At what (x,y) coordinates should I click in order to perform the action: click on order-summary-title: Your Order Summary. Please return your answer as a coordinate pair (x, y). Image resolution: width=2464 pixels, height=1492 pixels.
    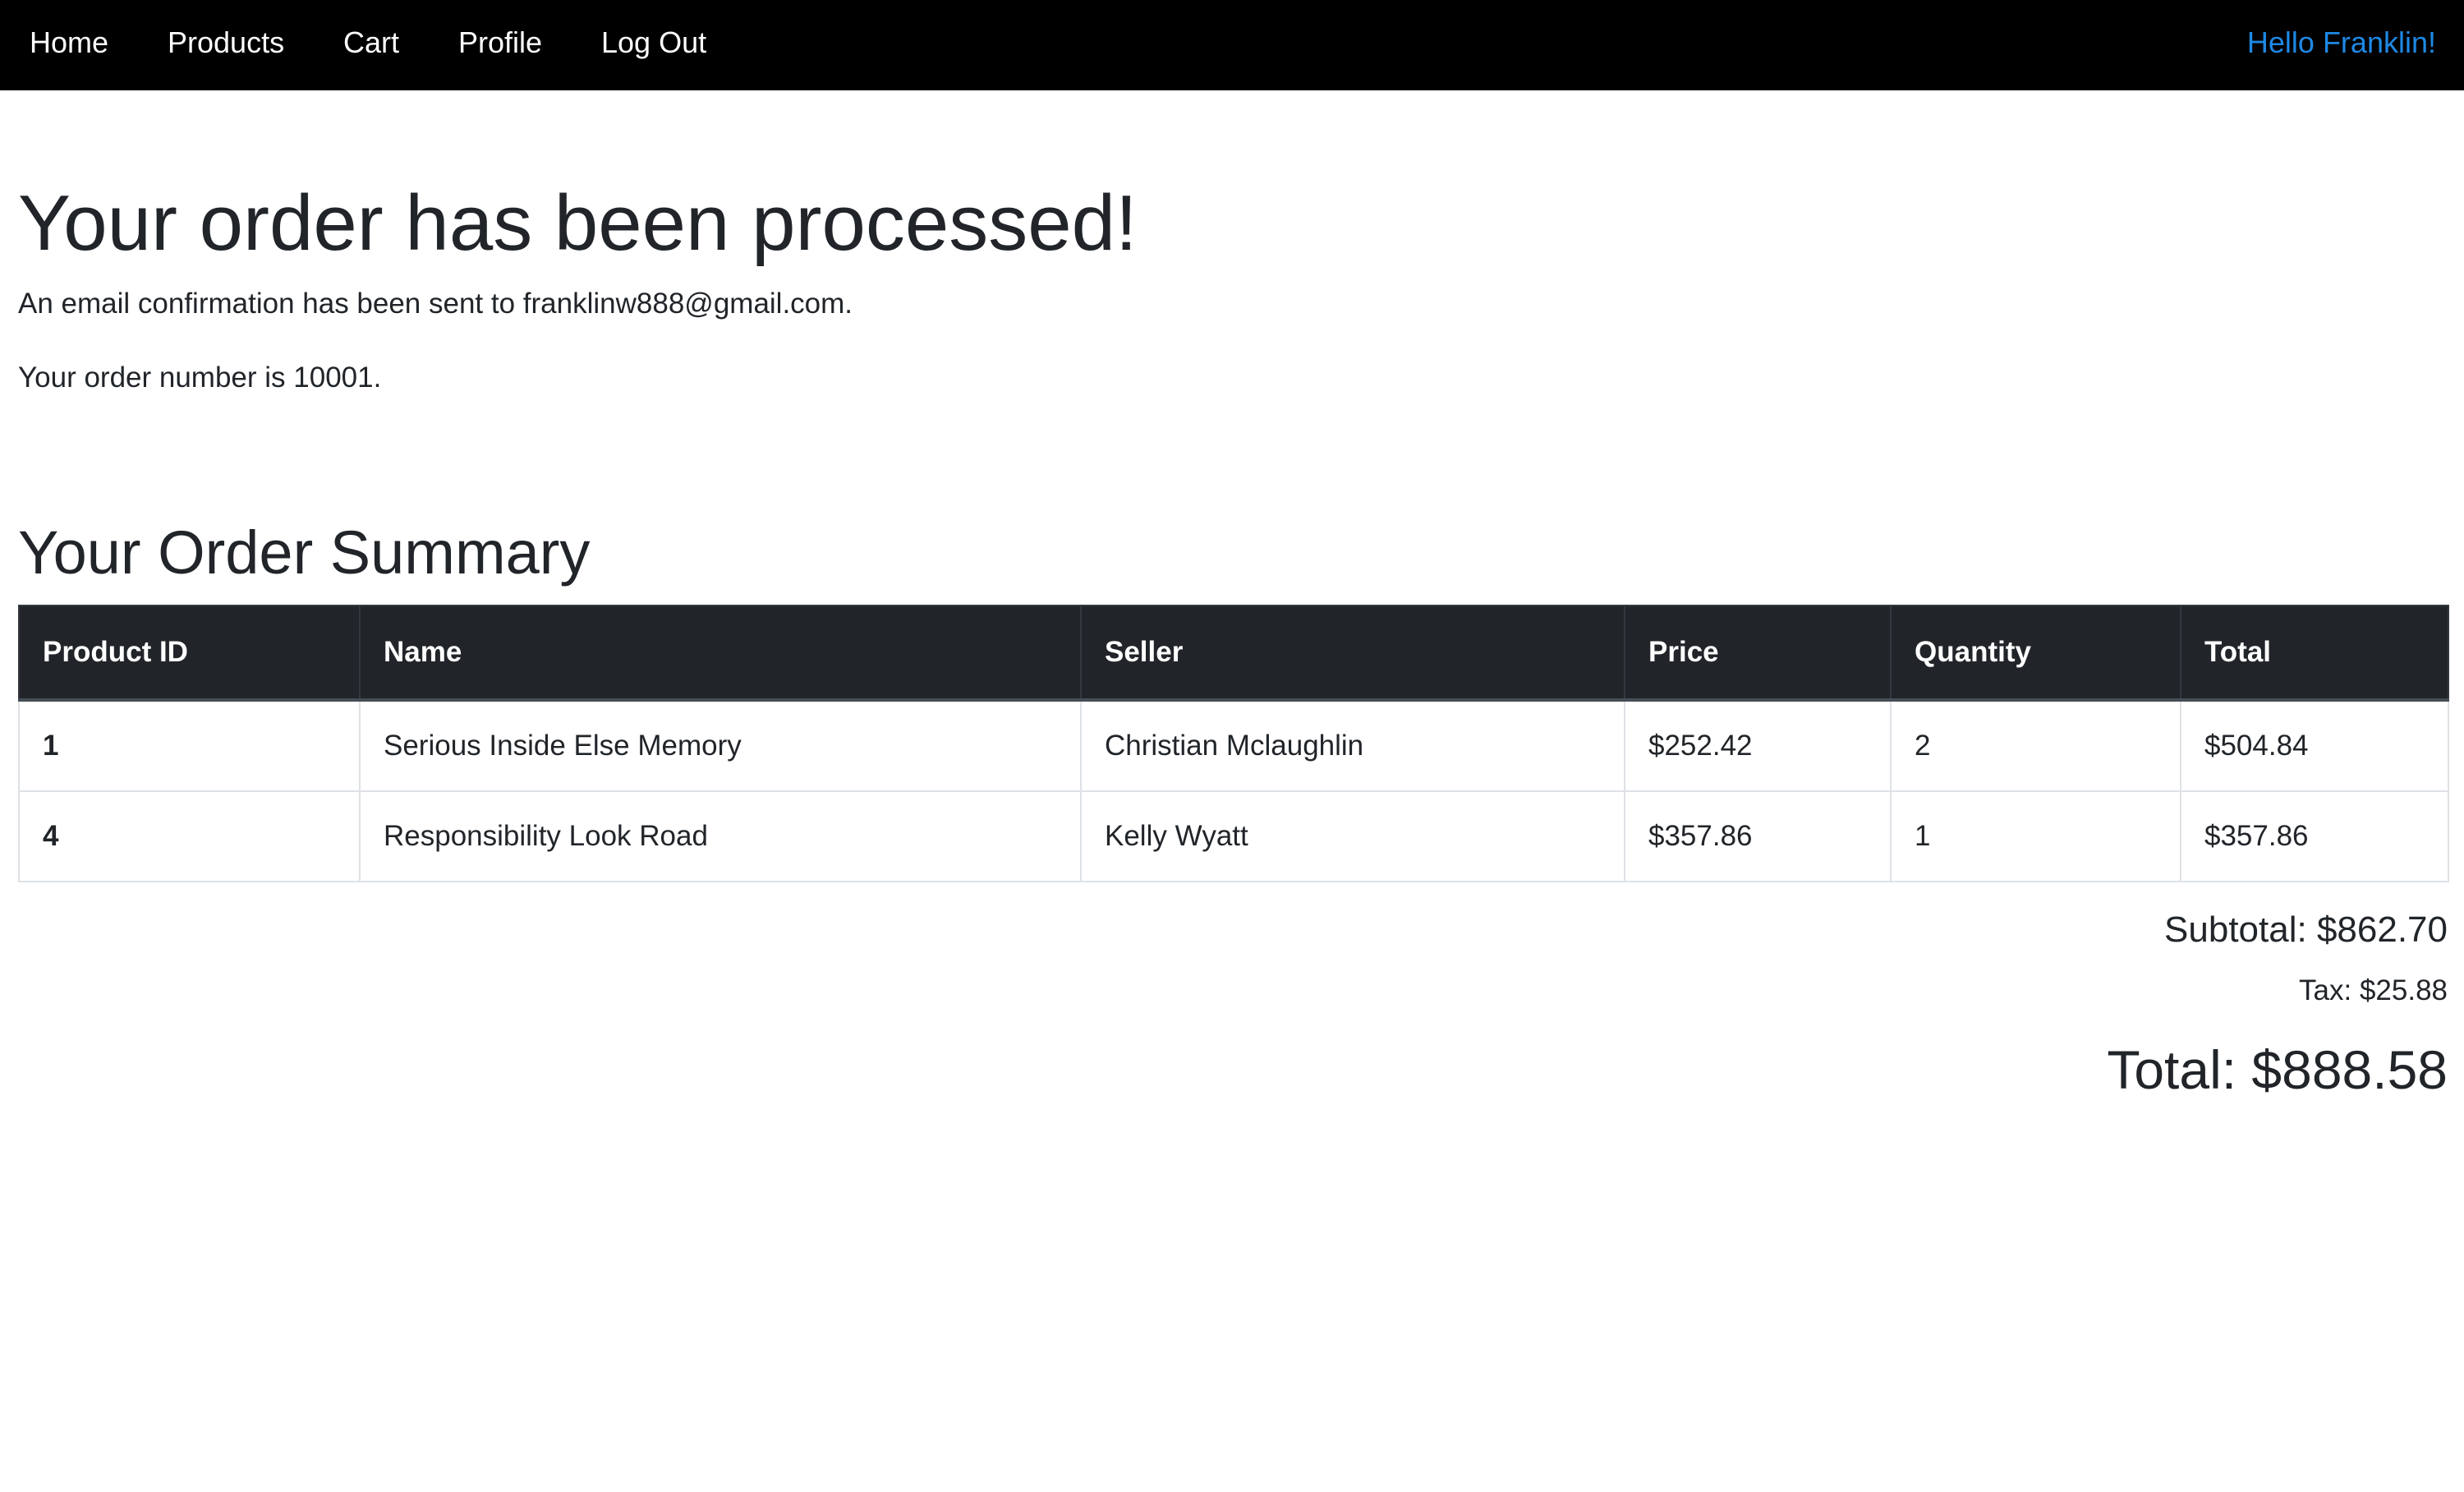
    Looking at the image, I should click on (304, 552).